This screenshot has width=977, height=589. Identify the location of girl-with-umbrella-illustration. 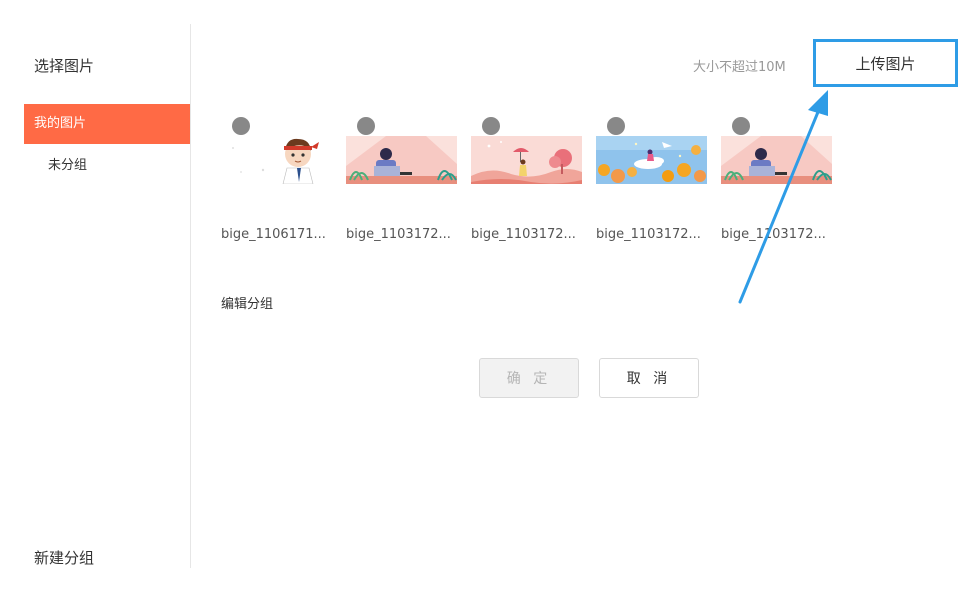
(526, 160).